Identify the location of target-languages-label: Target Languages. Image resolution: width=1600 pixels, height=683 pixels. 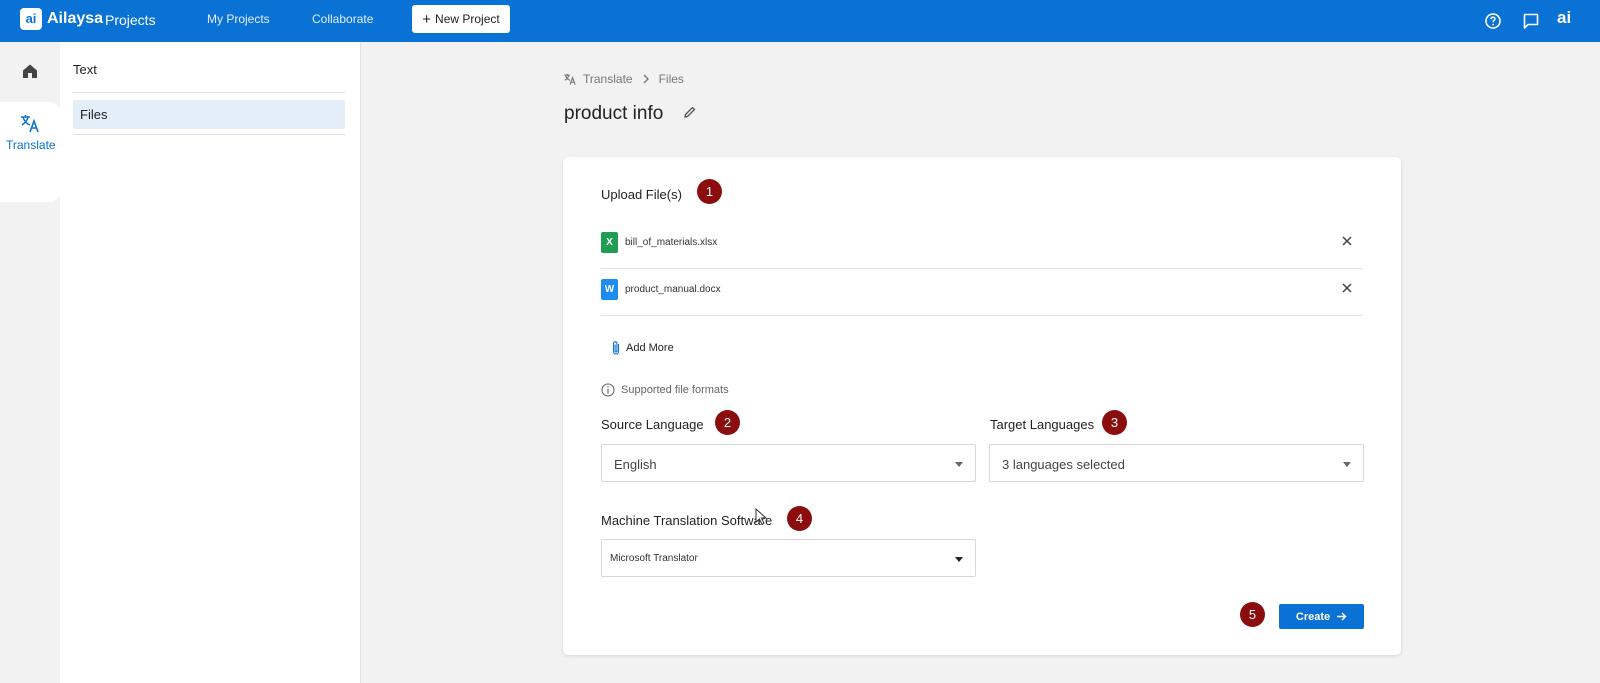
(1042, 424).